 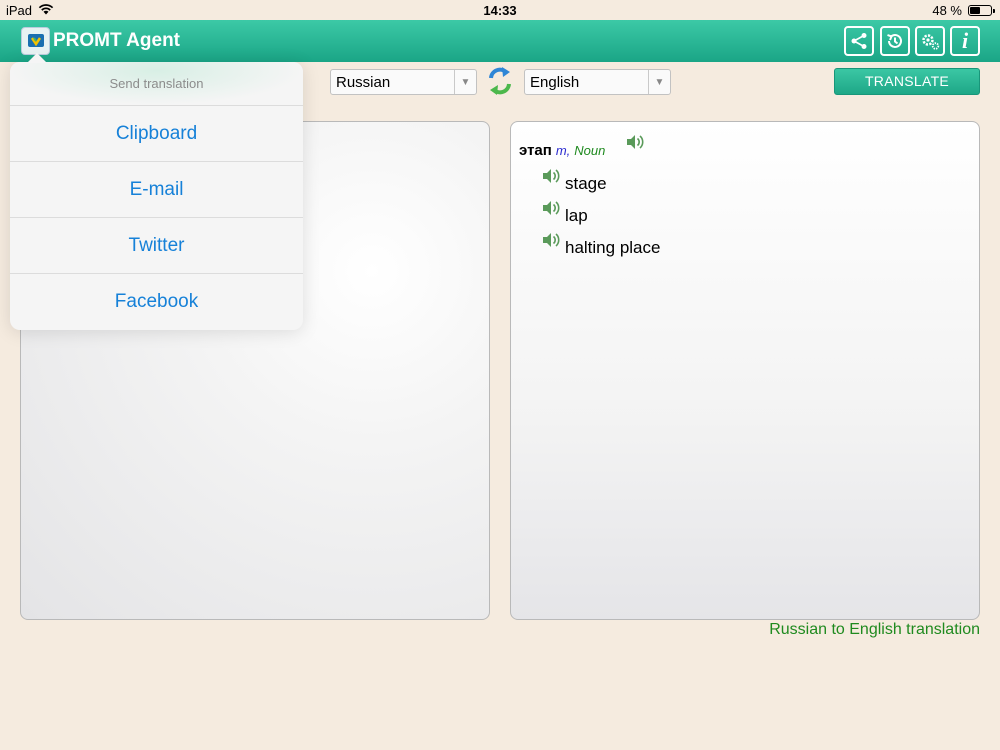 What do you see at coordinates (564, 212) in the screenshot?
I see `translation-item: lap` at bounding box center [564, 212].